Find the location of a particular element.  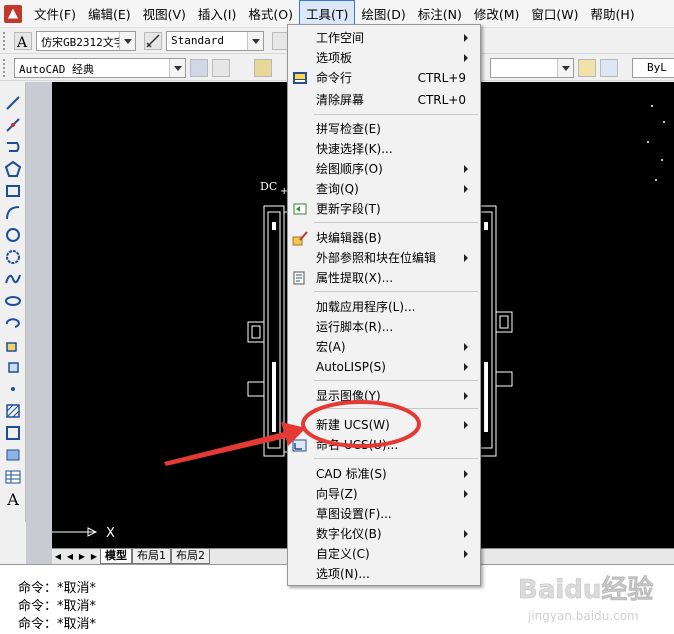

menu-item-draw-order: 绘图顺序(O) is located at coordinates (384, 169).